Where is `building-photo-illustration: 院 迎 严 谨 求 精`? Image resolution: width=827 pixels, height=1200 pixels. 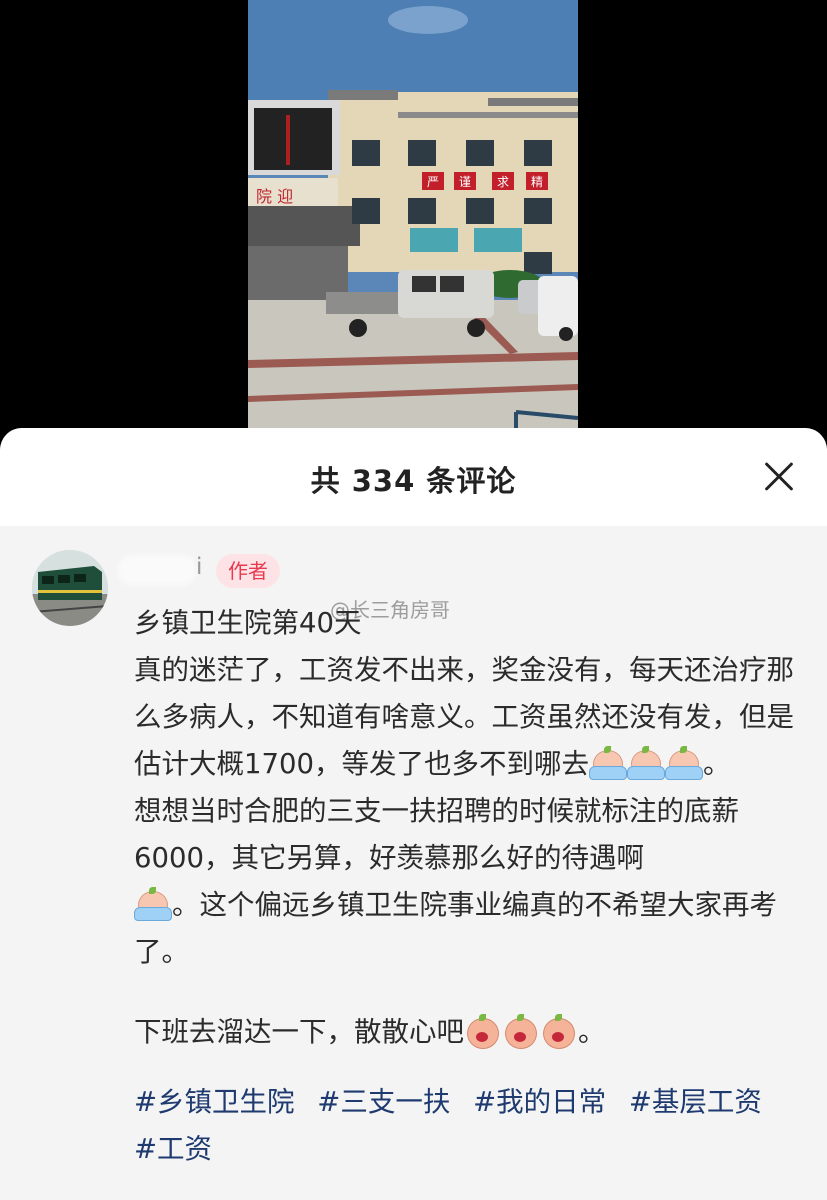
building-photo-illustration: 院 迎 严 谨 求 精 is located at coordinates (413, 215).